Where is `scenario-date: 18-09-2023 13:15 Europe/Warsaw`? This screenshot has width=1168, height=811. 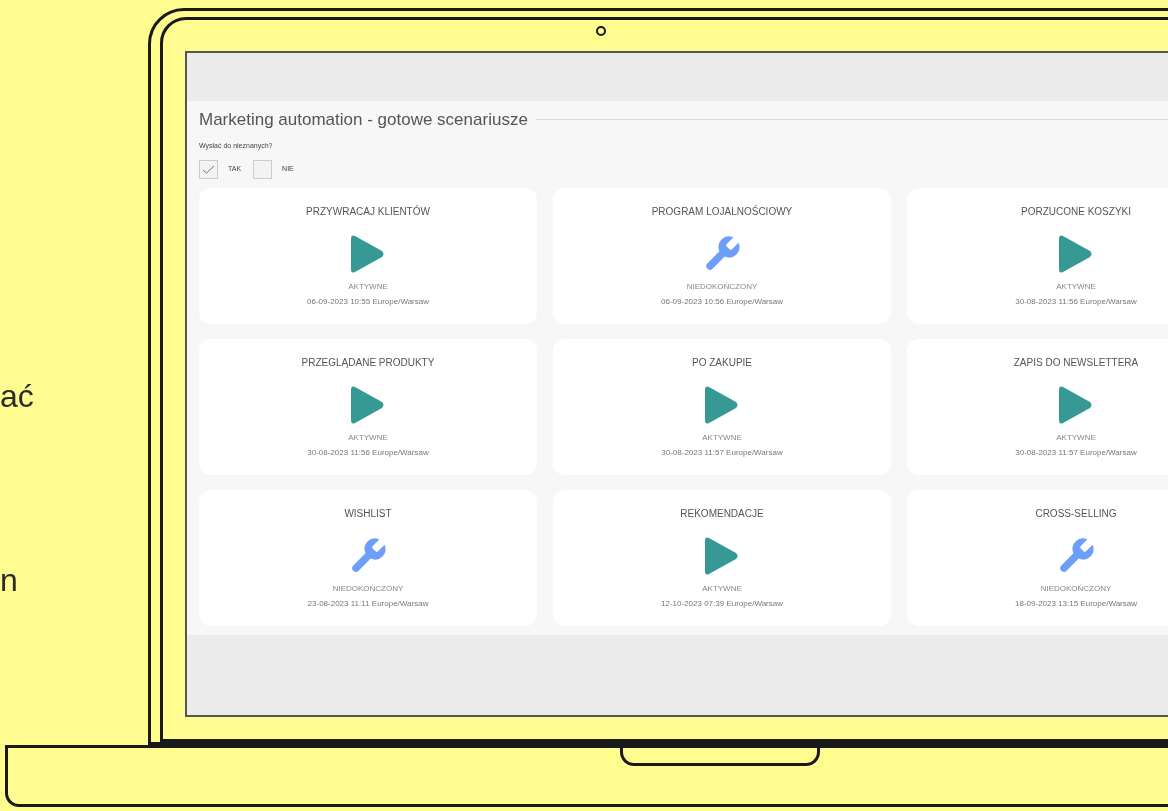
scenario-date: 18-09-2023 13:15 Europe/Warsaw is located at coordinates (1076, 604).